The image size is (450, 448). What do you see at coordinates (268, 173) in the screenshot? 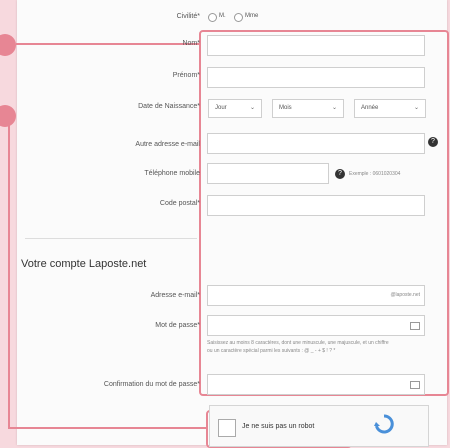
I see `mobile-input` at bounding box center [268, 173].